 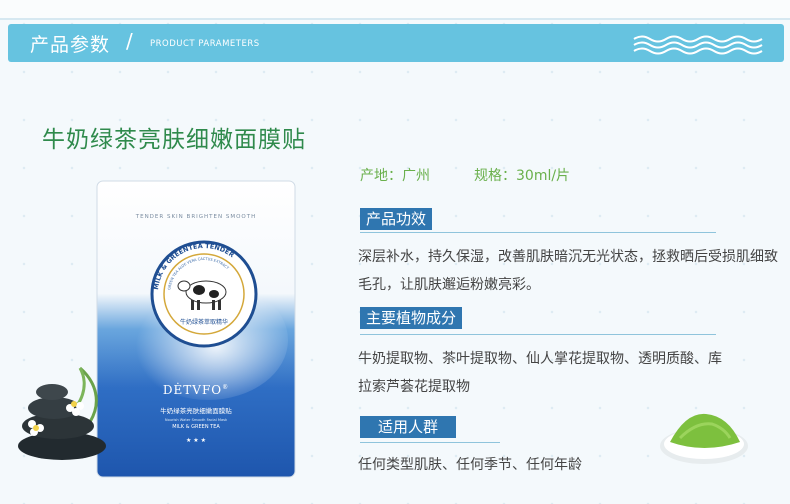 What do you see at coordinates (538, 334) in the screenshot?
I see `ingredients-divider` at bounding box center [538, 334].